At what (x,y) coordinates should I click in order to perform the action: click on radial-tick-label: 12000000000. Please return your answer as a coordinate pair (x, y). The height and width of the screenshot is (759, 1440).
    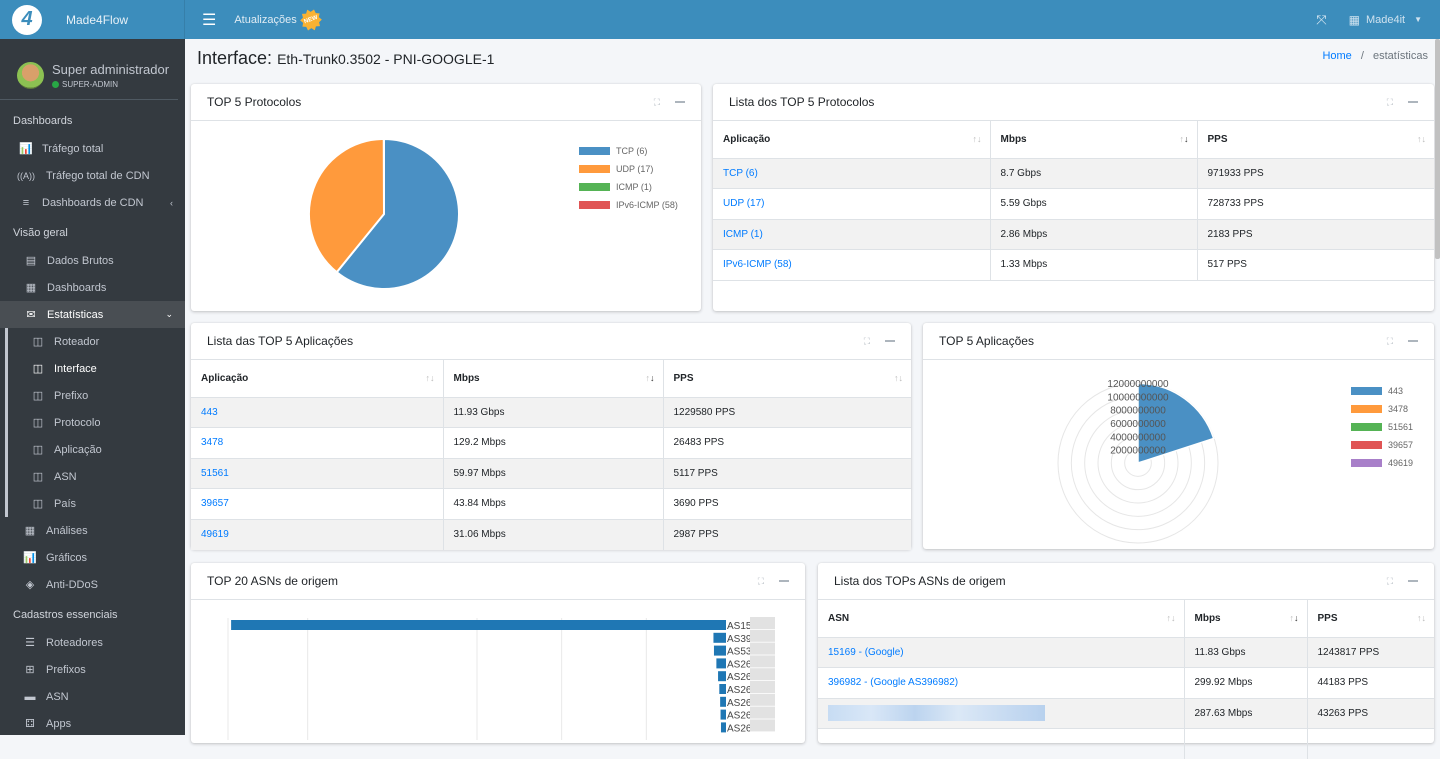
    Looking at the image, I should click on (1138, 384).